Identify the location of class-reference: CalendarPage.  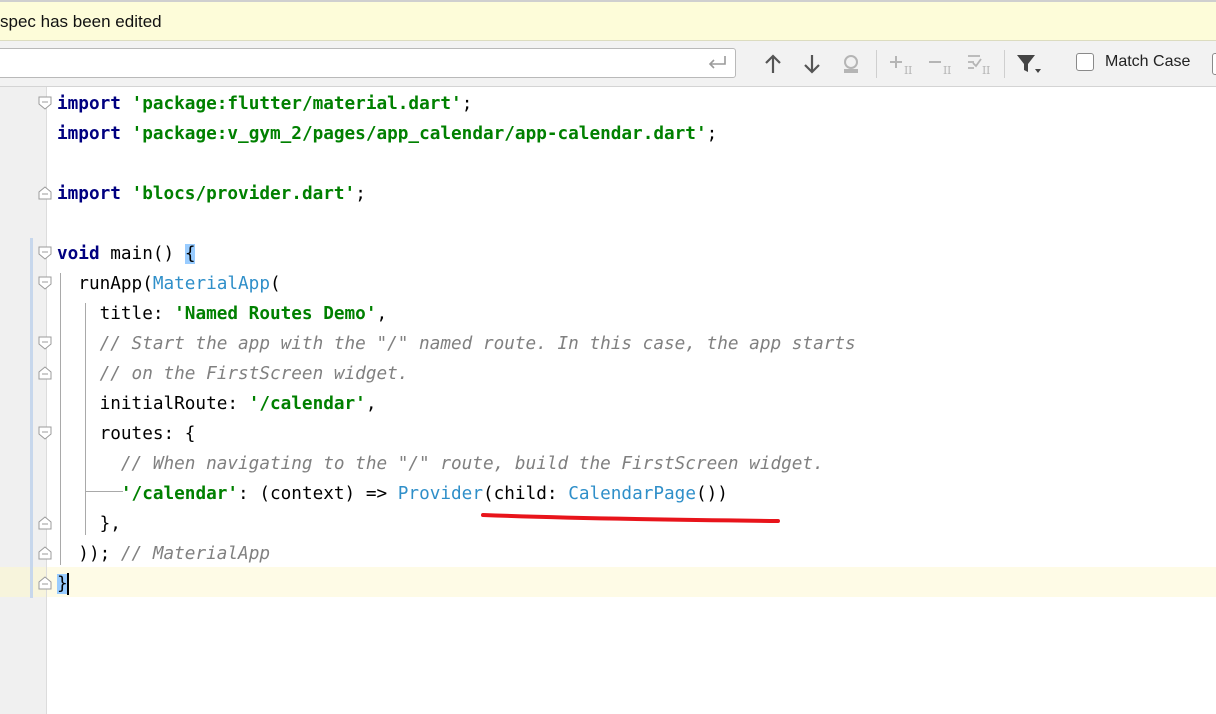
(632, 494).